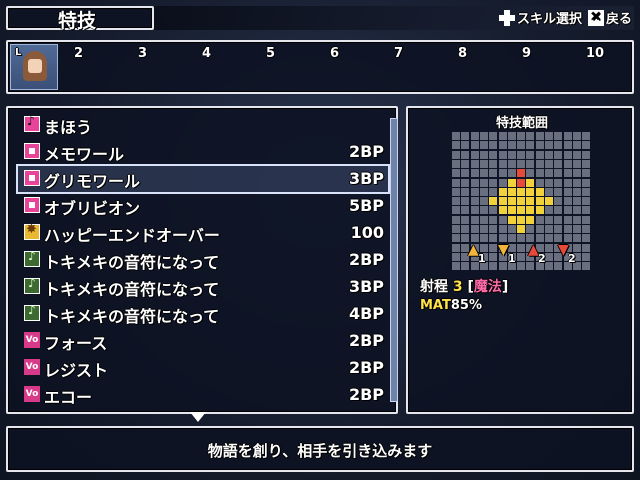 The width and height of the screenshot is (640, 480). I want to click on character-portrait: L, so click(34, 67).